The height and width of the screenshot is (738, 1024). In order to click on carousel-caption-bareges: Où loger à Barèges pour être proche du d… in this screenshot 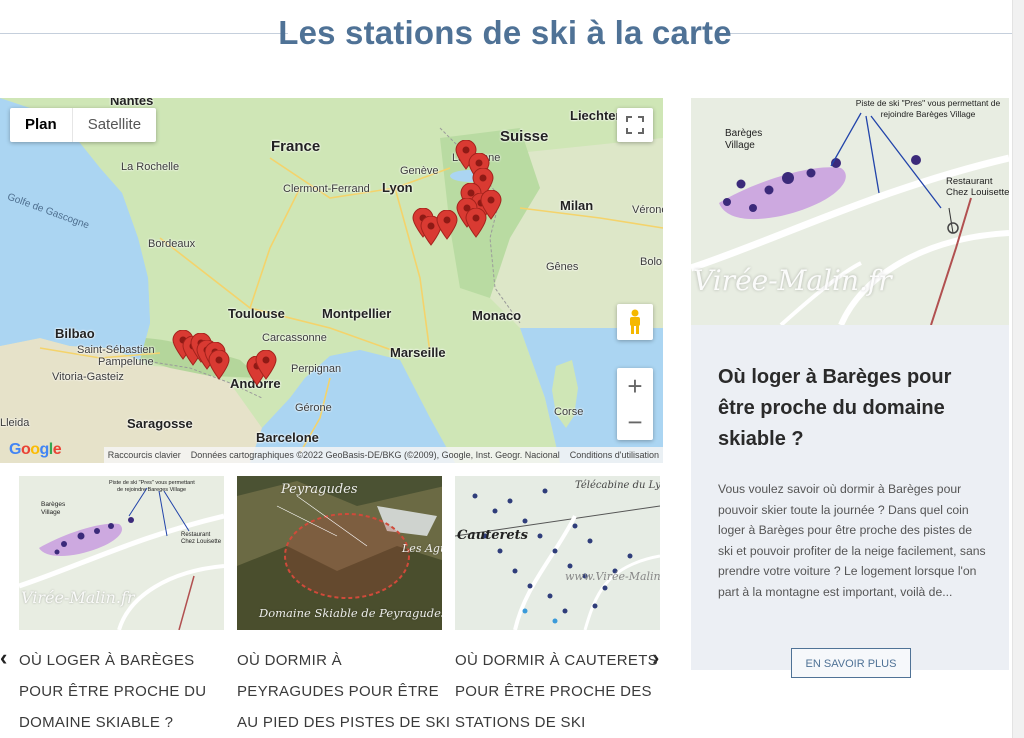, I will do `click(126, 691)`.